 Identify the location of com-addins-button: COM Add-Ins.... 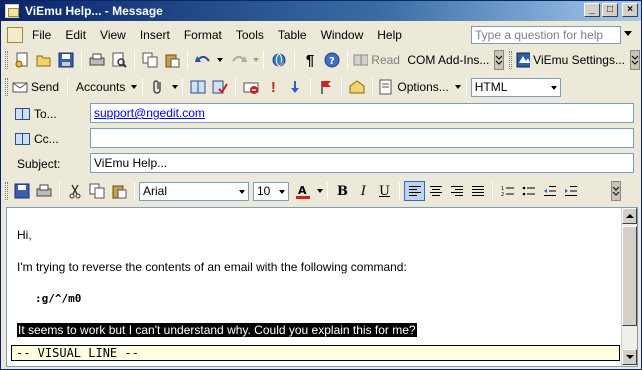
(448, 60).